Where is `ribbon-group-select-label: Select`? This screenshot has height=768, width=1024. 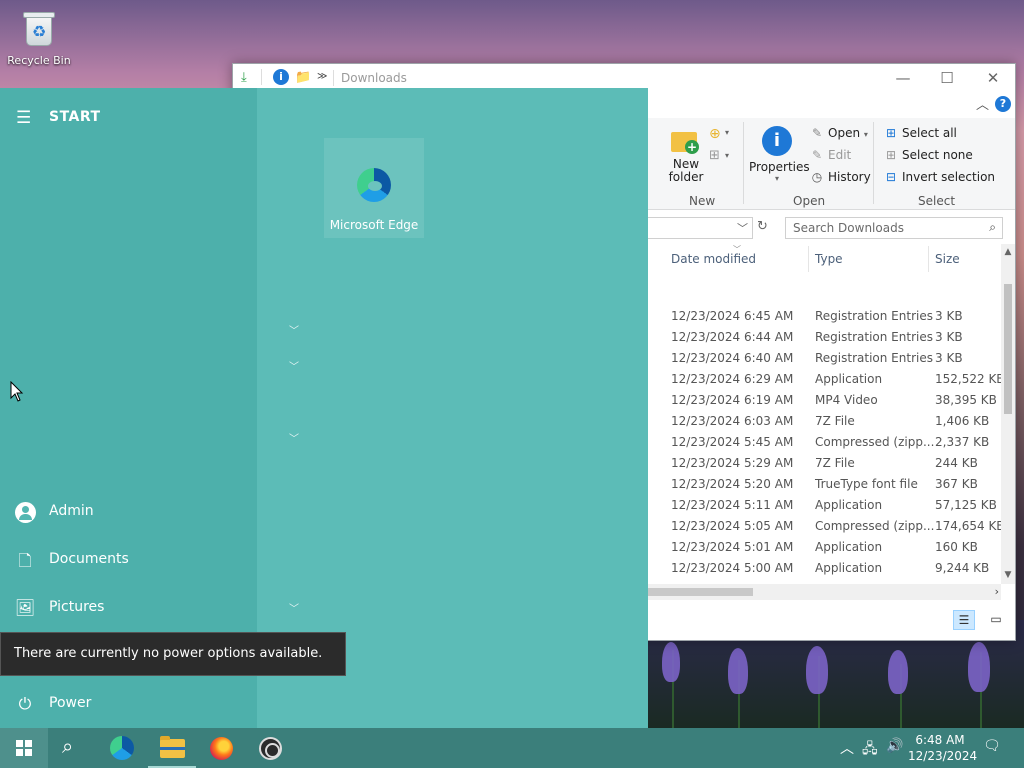 ribbon-group-select-label: Select is located at coordinates (937, 201).